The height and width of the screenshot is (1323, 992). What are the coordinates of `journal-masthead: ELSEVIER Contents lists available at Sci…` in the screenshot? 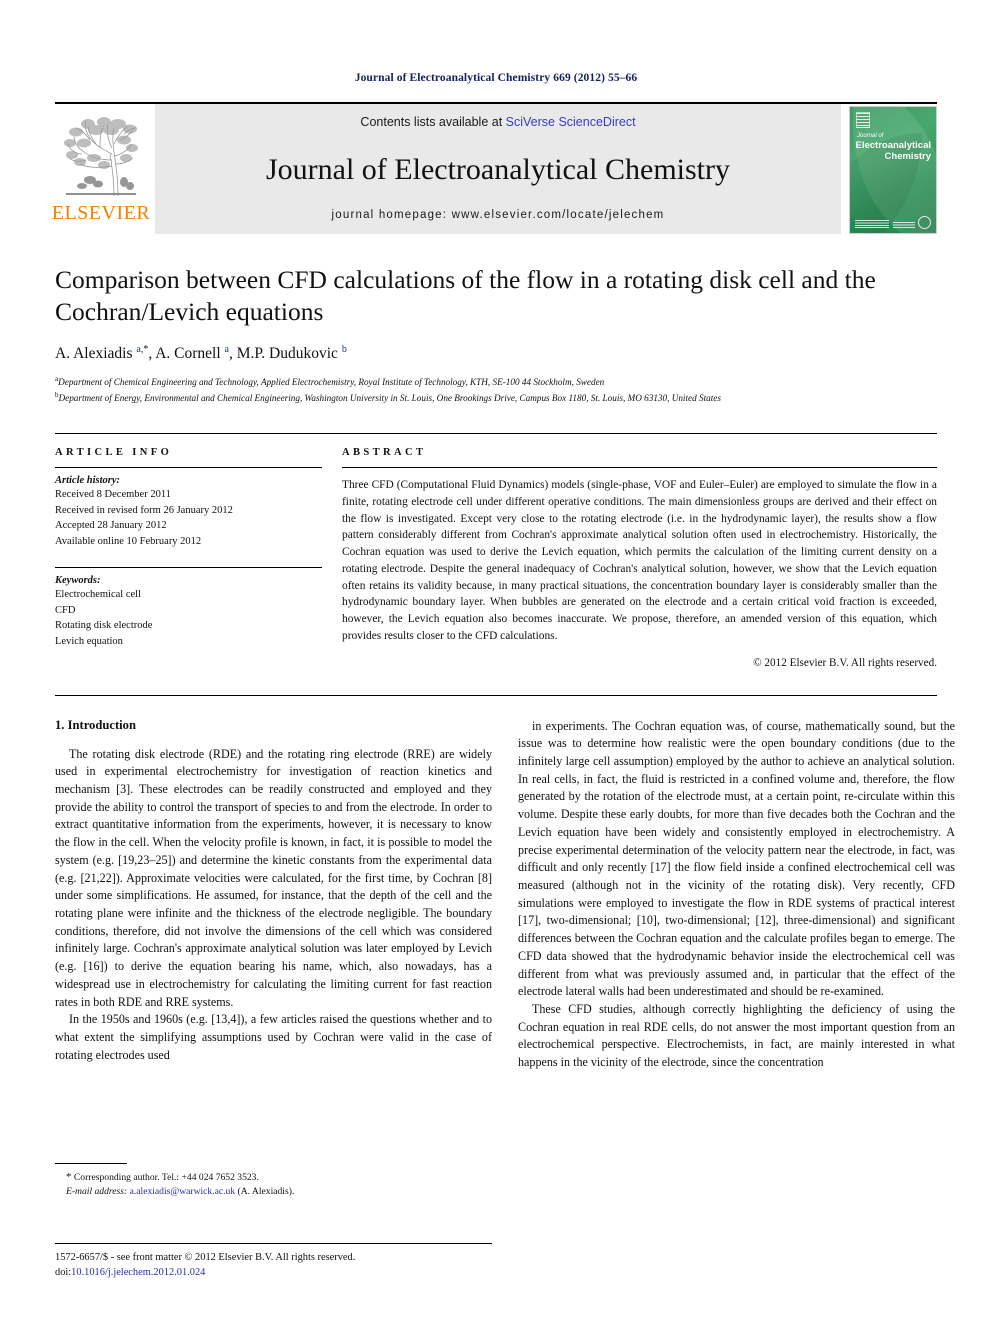 It's located at (494, 168).